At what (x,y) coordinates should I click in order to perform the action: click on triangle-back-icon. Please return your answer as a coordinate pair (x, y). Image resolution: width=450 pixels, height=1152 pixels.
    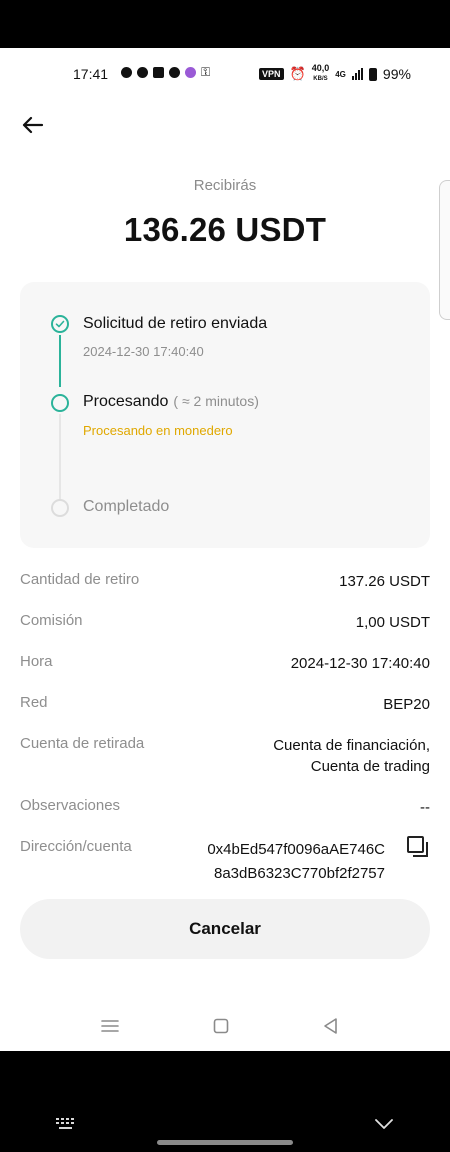
    Looking at the image, I should click on (330, 1026).